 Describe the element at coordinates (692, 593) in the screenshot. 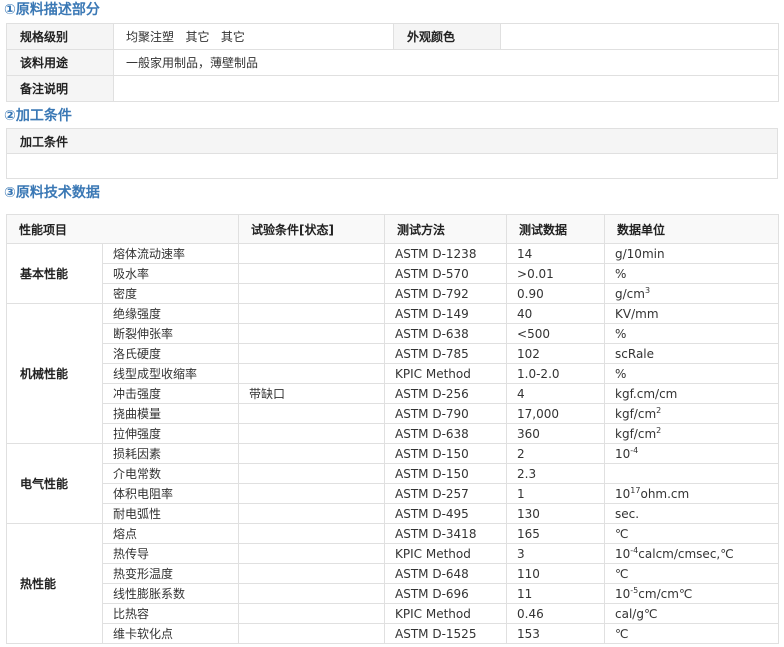

I see `data-unit: 10-5cm/cm℃` at that location.